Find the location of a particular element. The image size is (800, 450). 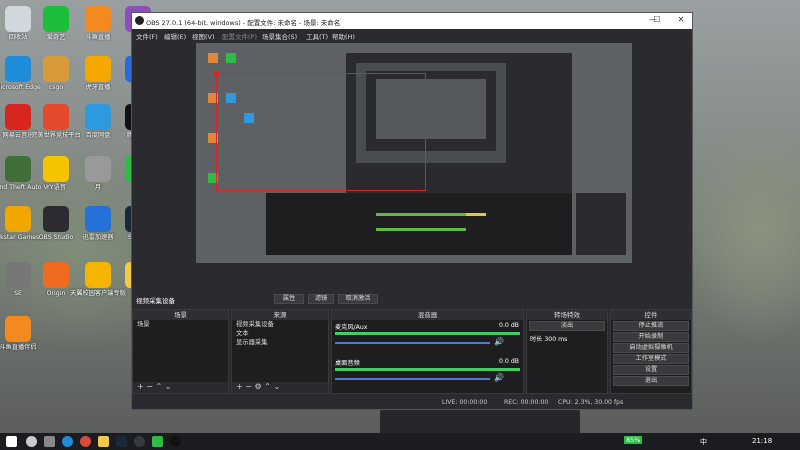

scenes-toolbar: + − ⌃ ⌄ is located at coordinates (180, 387).